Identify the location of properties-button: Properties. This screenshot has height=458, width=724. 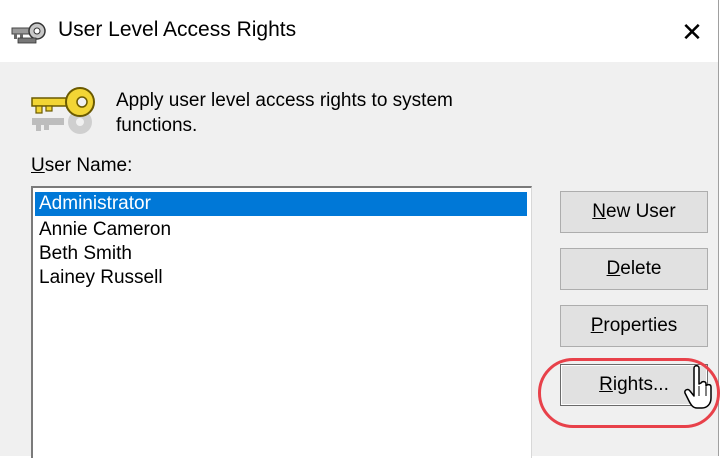
(634, 326).